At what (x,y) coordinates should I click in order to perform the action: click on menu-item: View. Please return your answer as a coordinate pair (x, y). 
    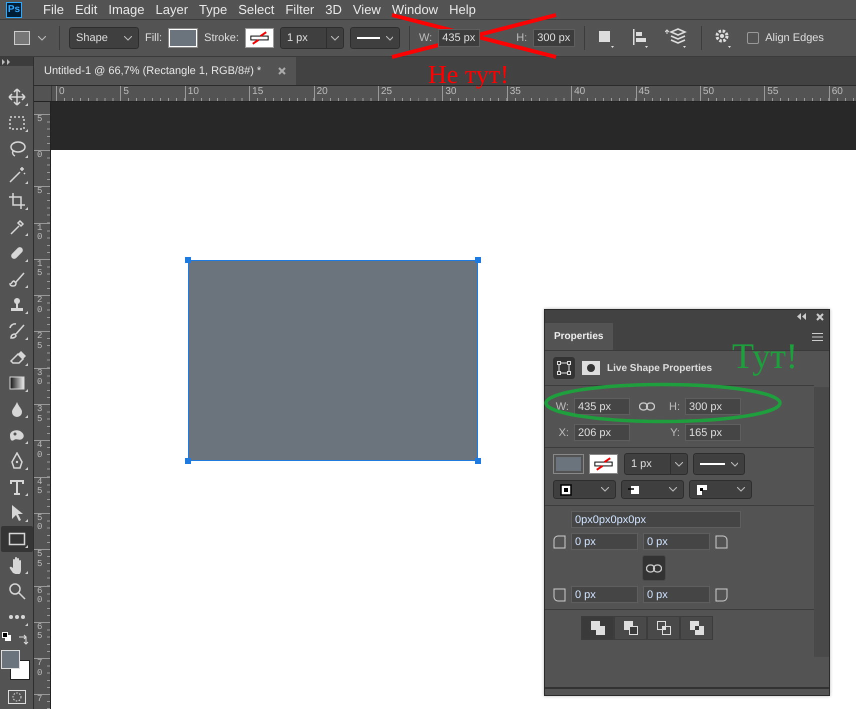
    Looking at the image, I should click on (366, 9).